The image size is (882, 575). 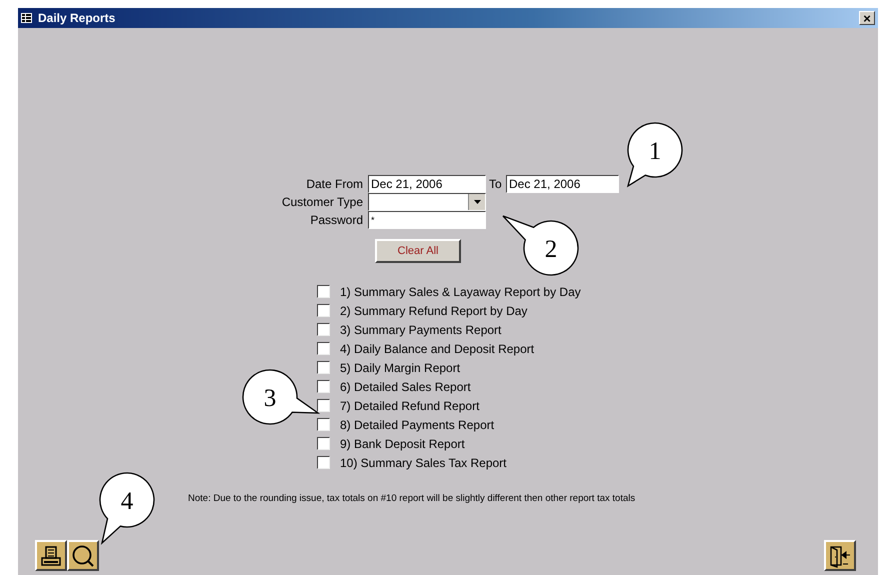 I want to click on form-icon, so click(x=26, y=18).